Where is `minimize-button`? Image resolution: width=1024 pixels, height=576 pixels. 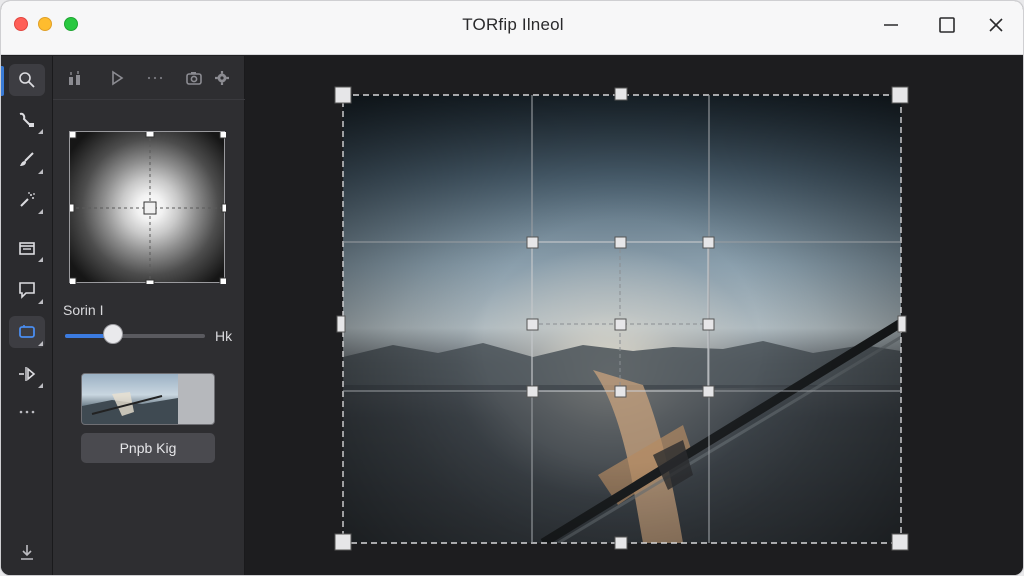 minimize-button is located at coordinates (891, 25).